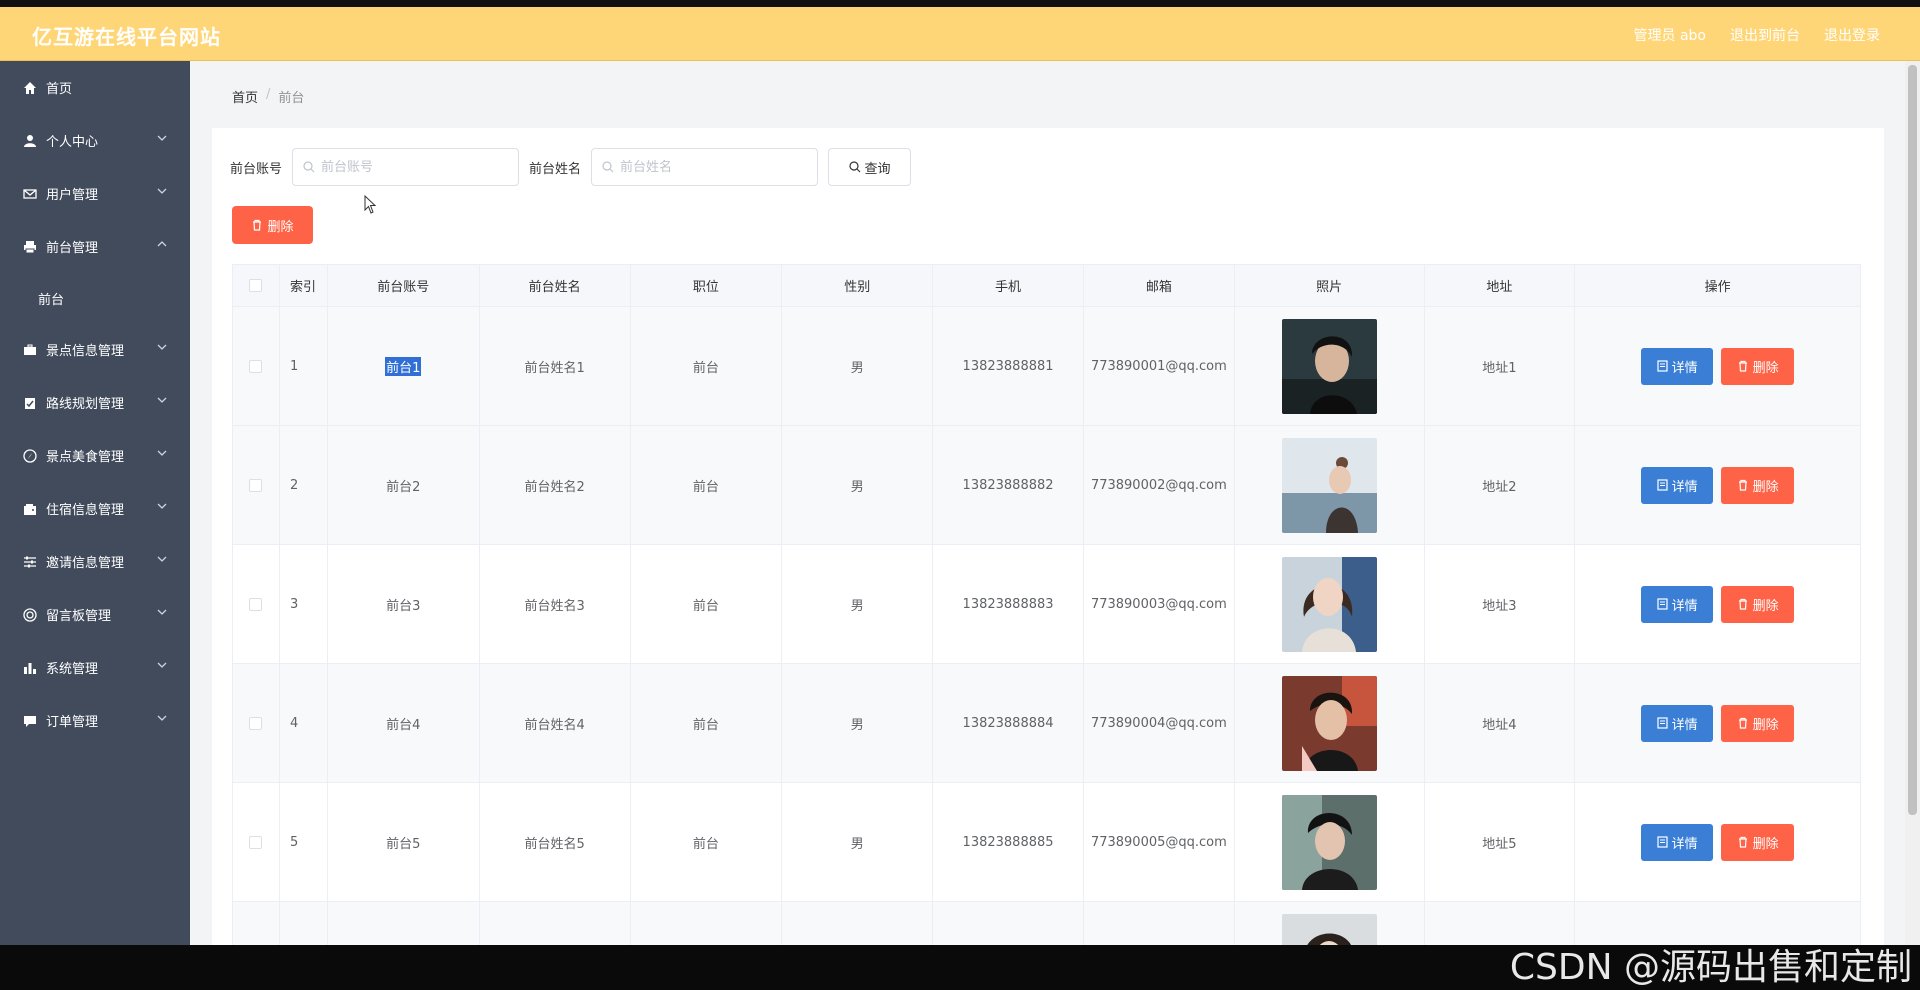 The width and height of the screenshot is (1920, 990). I want to click on account-search-box, so click(406, 167).